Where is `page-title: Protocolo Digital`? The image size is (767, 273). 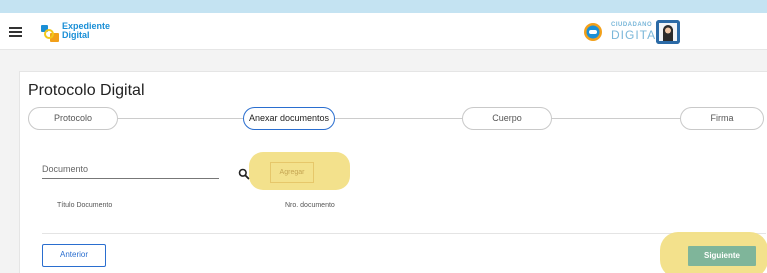
page-title: Protocolo Digital is located at coordinates (86, 90).